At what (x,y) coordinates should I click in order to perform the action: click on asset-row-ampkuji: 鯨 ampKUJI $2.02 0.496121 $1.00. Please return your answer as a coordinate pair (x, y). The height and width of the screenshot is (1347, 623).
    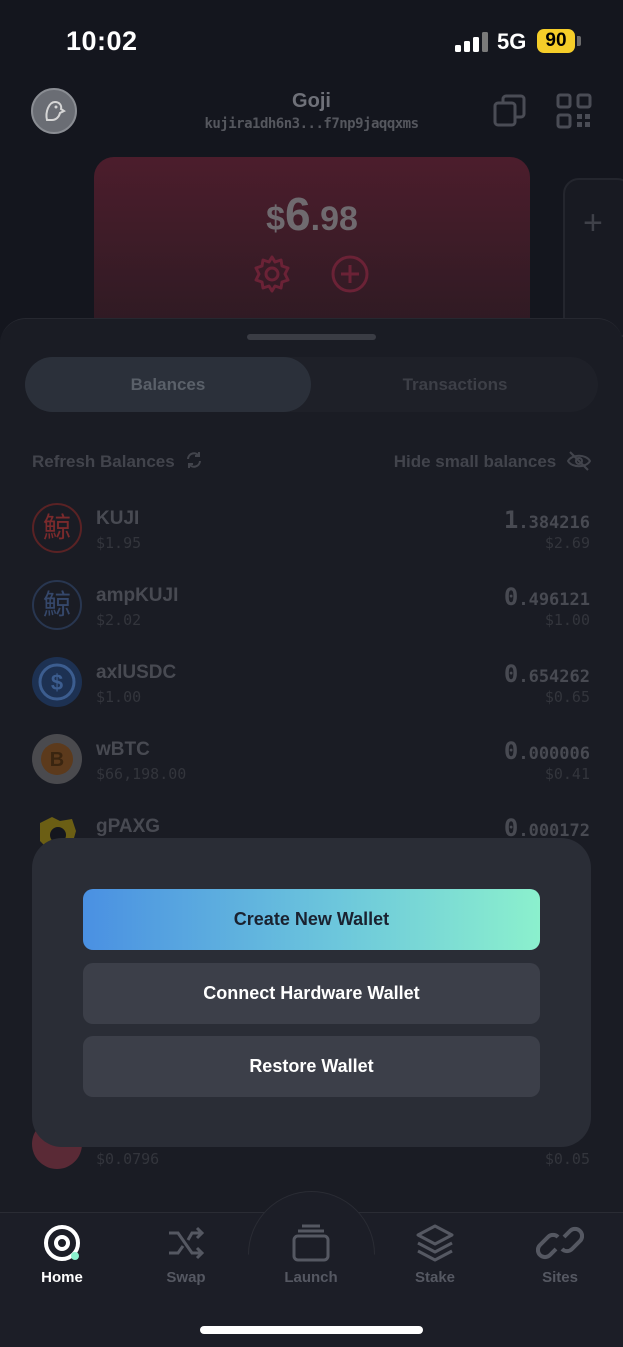
    Looking at the image, I should click on (311, 615).